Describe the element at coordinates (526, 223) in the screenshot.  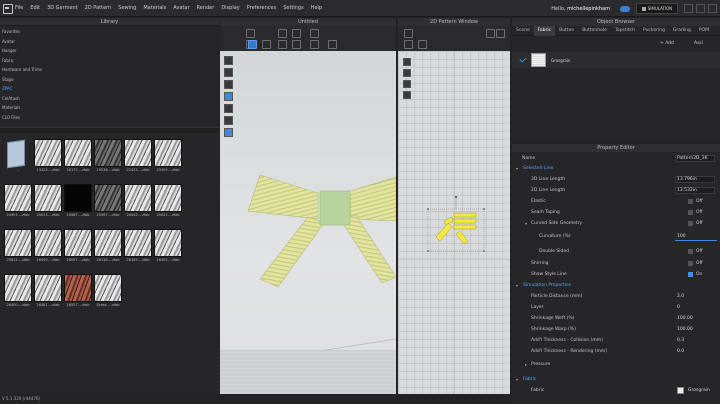
I see `curved-side-arrow-icon: ▾` at that location.